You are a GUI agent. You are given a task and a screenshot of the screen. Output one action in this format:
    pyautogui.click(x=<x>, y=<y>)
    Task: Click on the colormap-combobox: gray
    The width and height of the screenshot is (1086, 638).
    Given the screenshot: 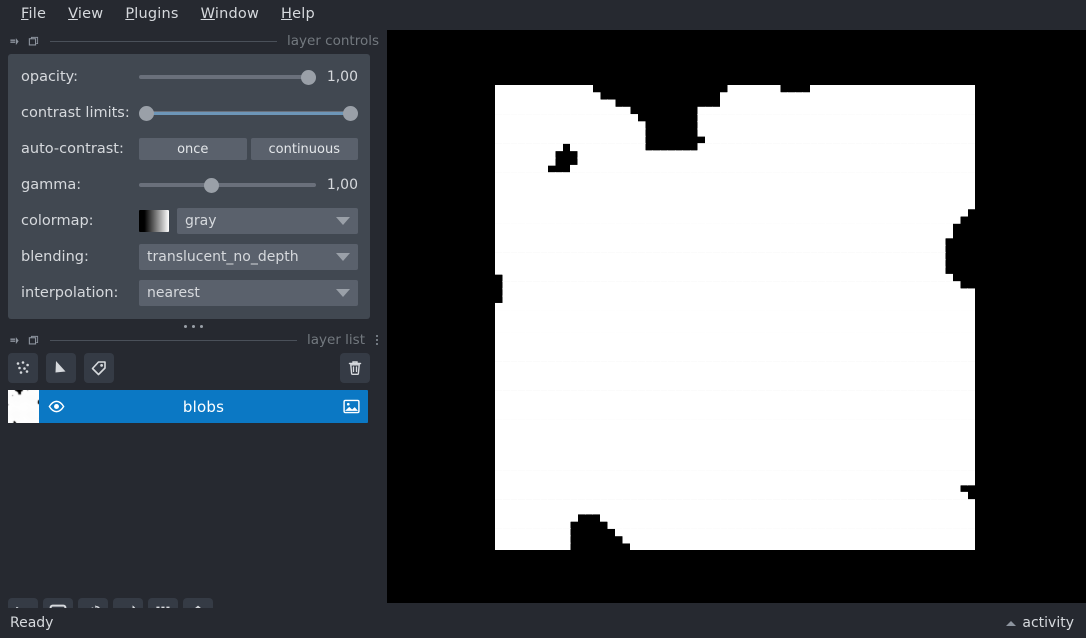 What is the action you would take?
    pyautogui.click(x=267, y=221)
    